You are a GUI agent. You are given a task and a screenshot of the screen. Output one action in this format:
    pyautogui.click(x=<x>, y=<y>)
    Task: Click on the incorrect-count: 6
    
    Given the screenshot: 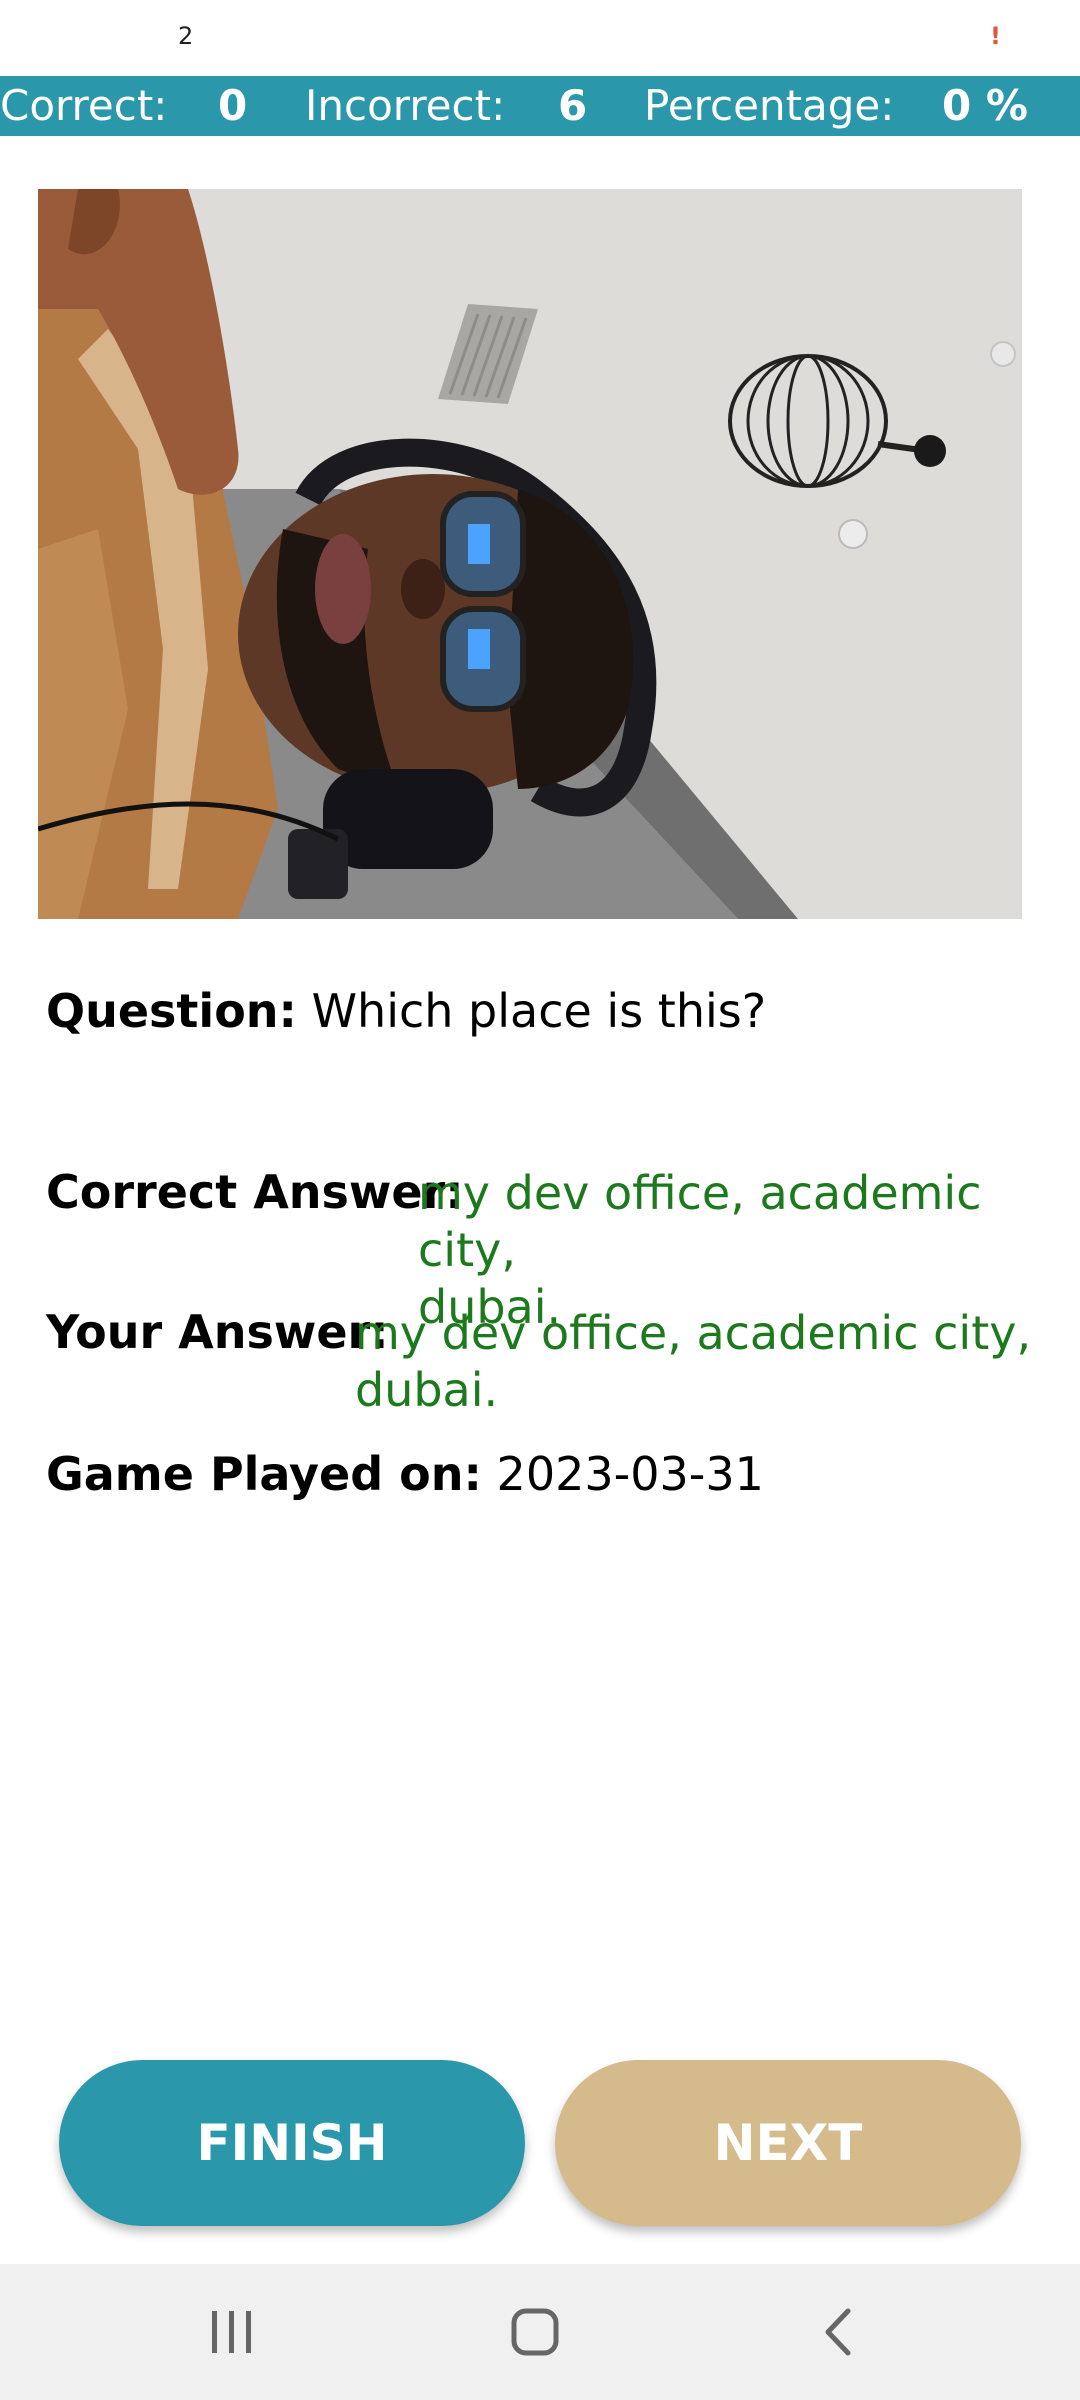 What is the action you would take?
    pyautogui.click(x=573, y=105)
    